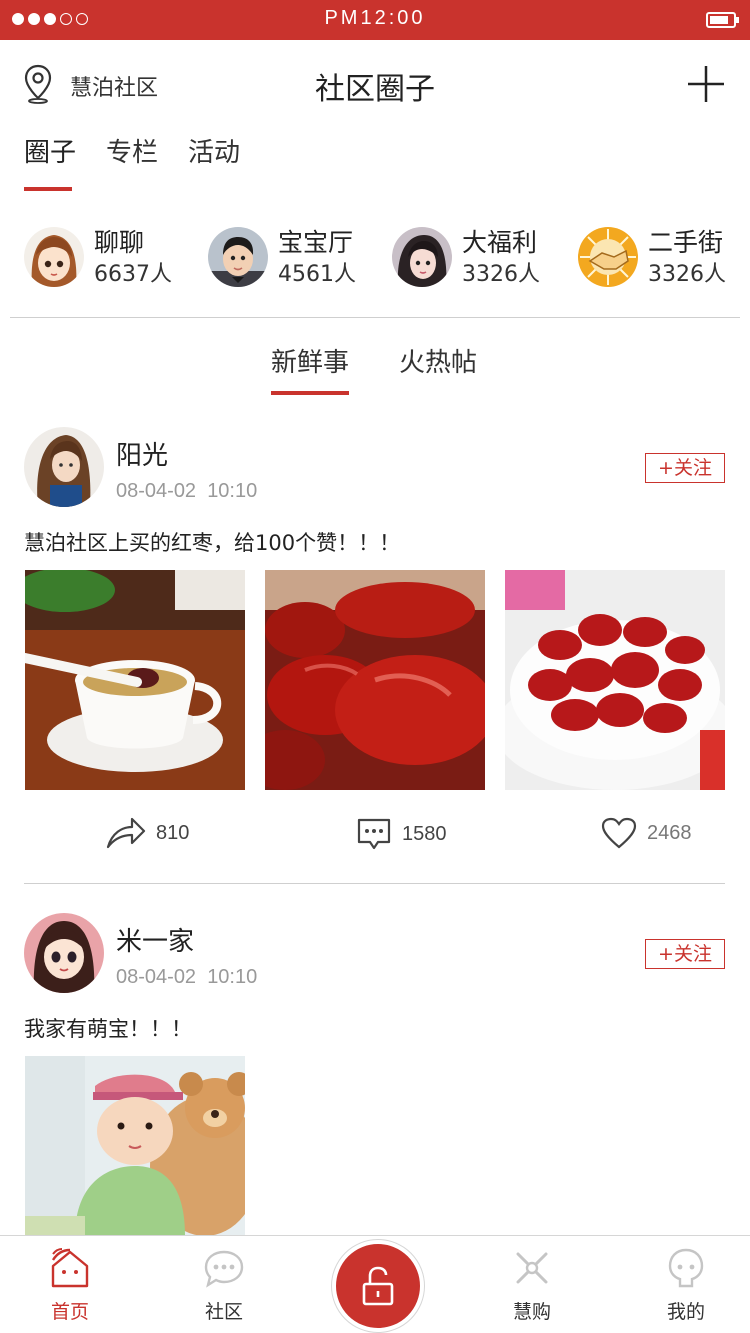 Image resolution: width=750 pixels, height=1333 pixels. I want to click on status-bar: PM12:00, so click(375, 20).